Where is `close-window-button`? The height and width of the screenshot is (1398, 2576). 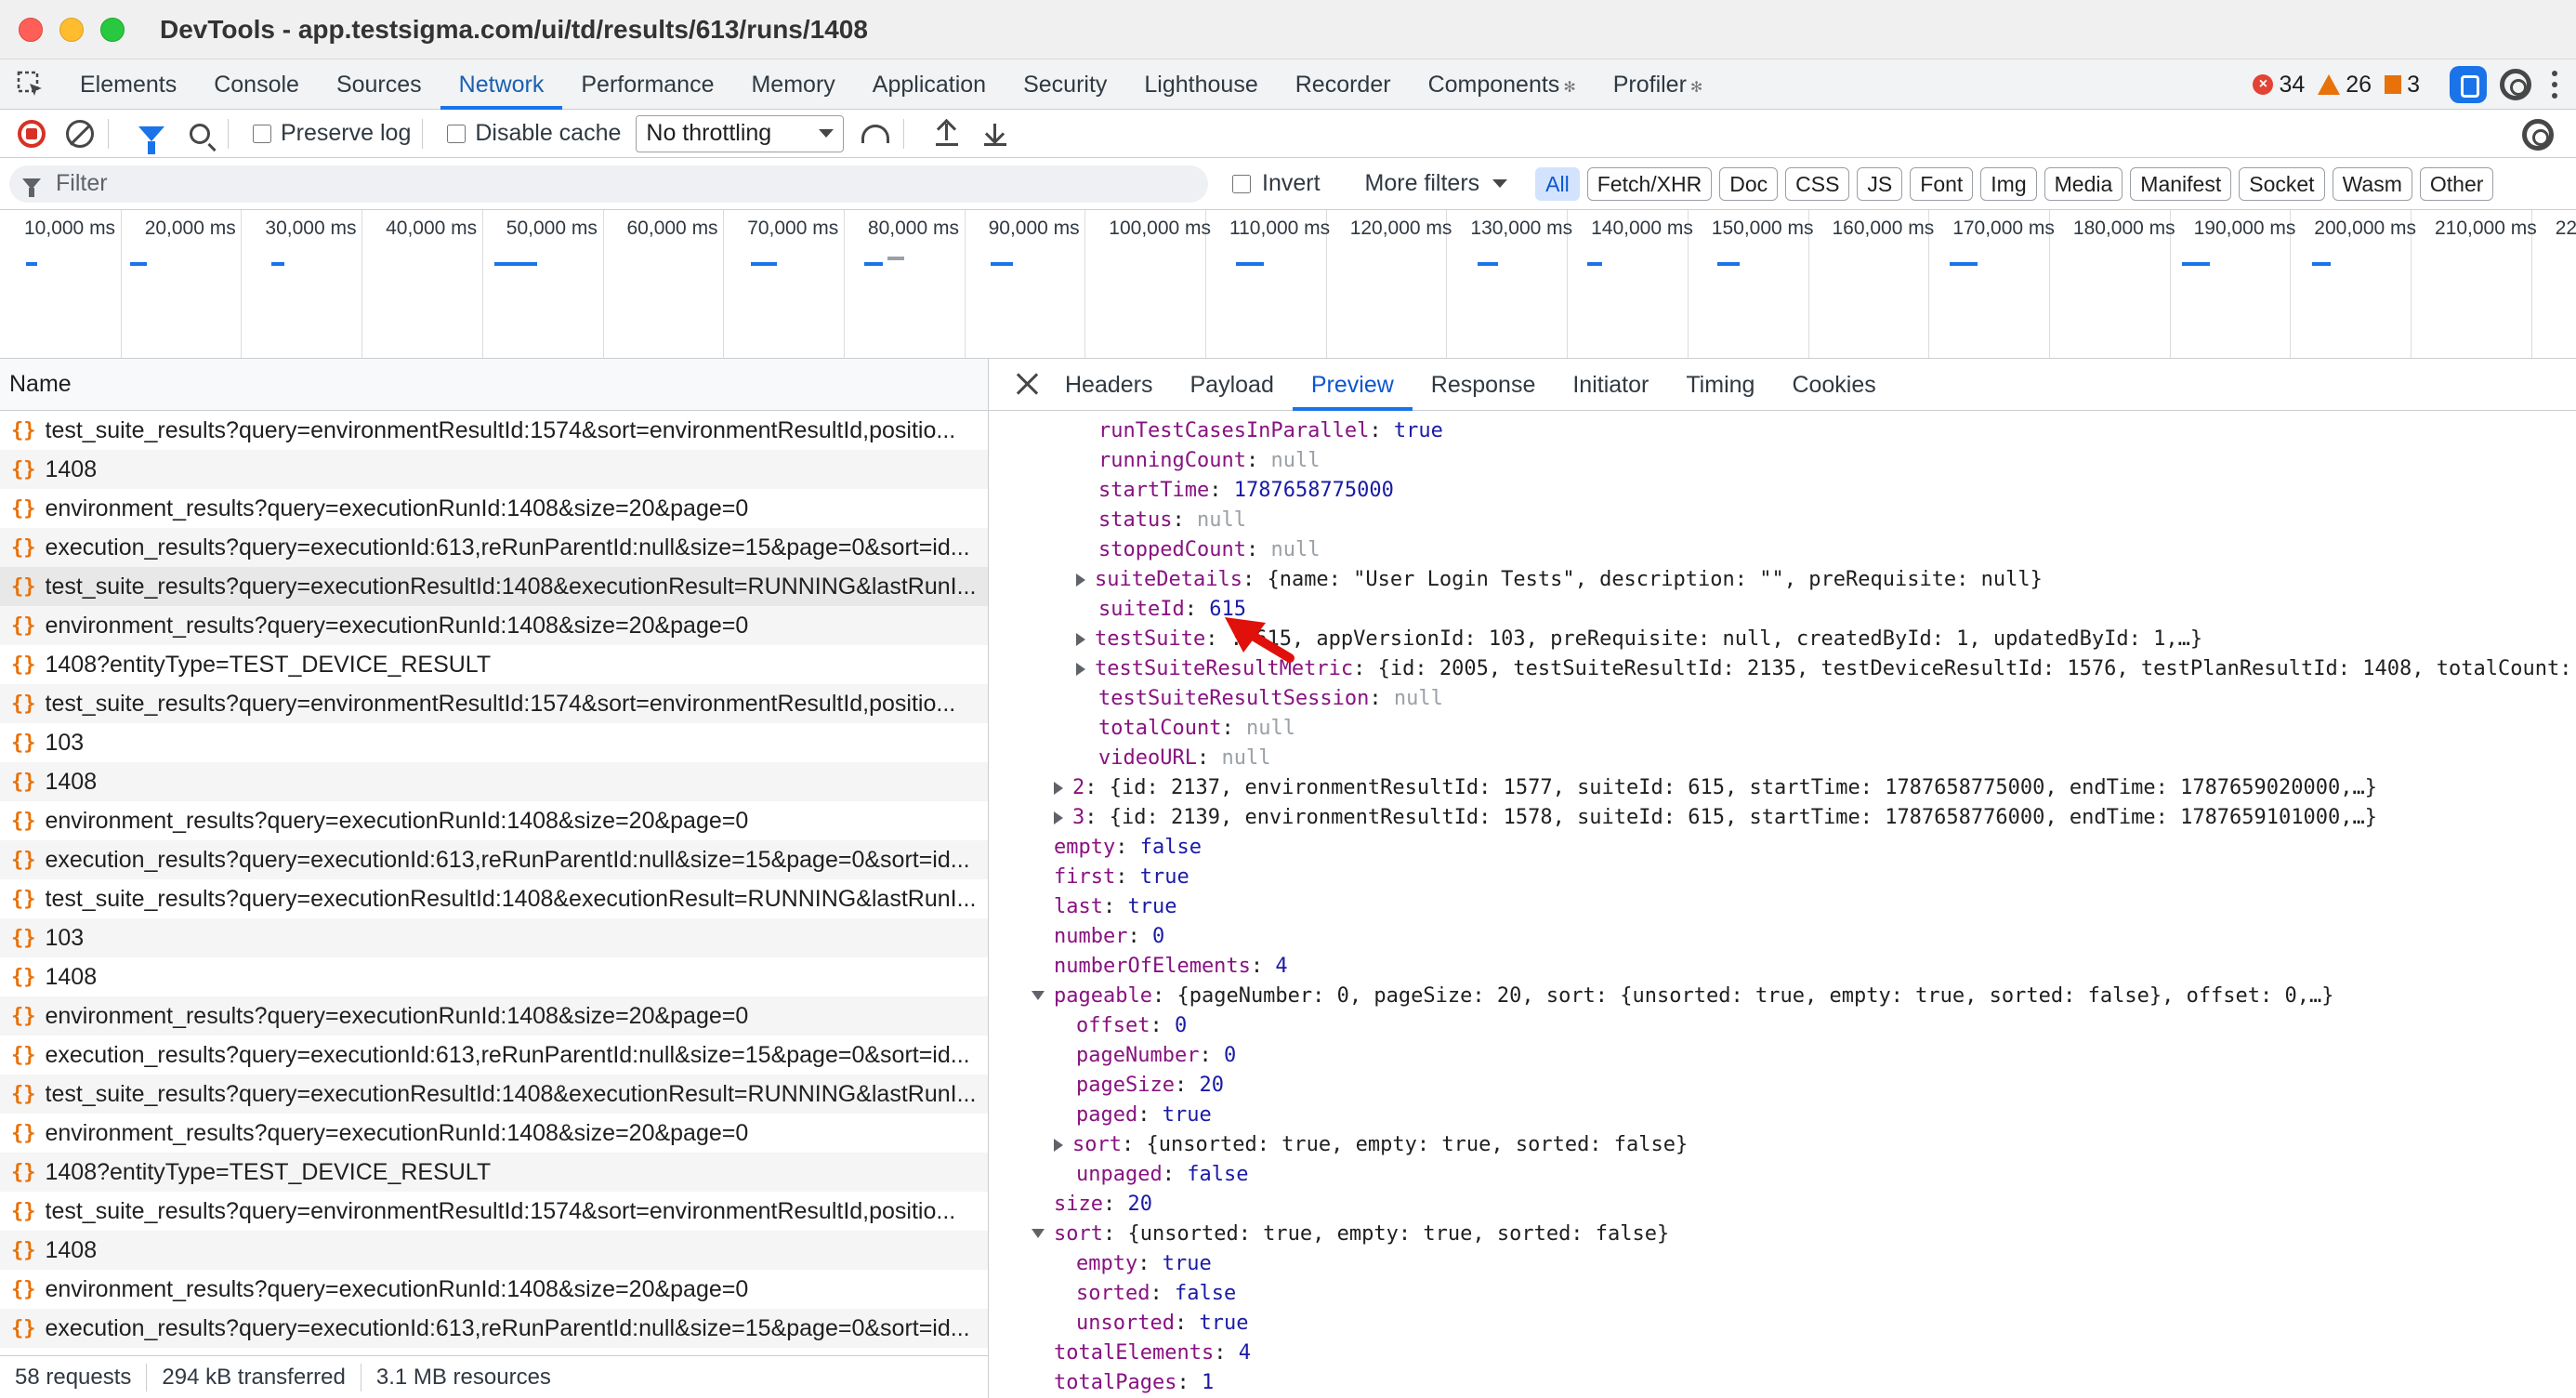 close-window-button is located at coordinates (31, 29).